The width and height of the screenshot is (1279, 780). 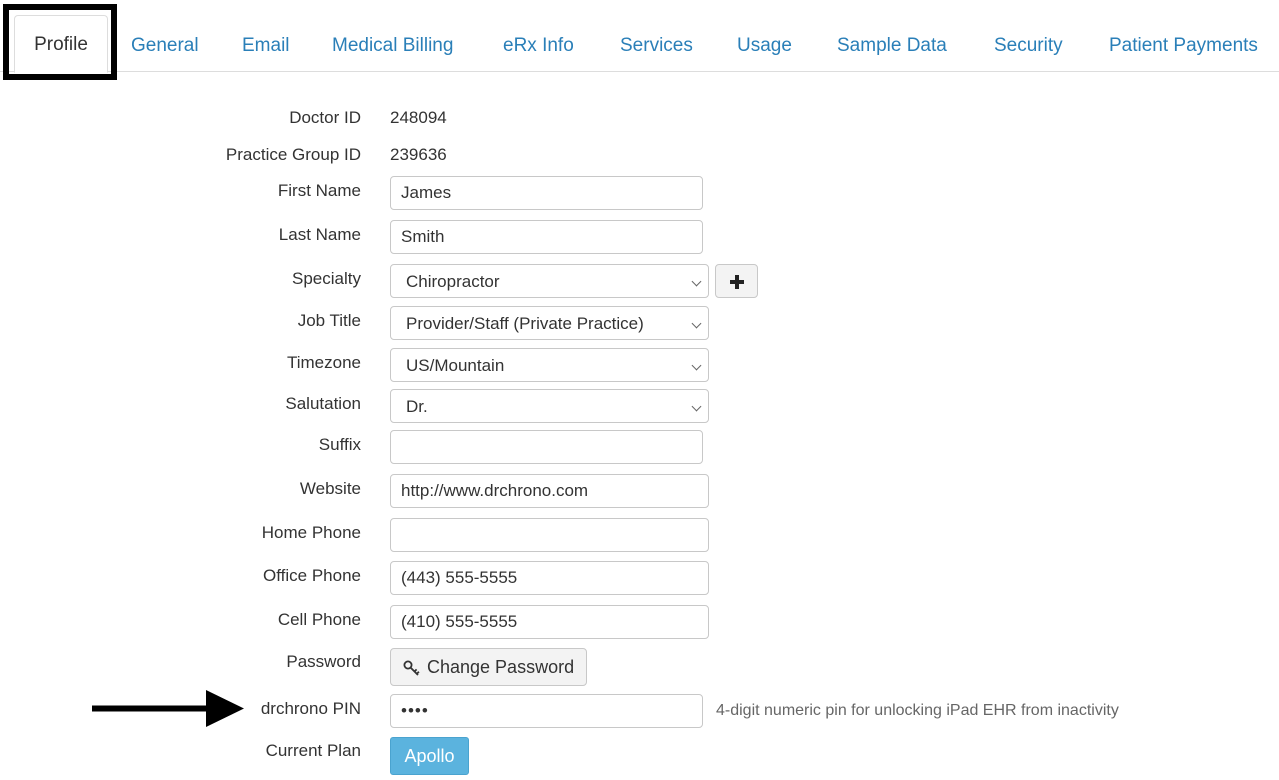 I want to click on job-title-select: Provider/Staff (Private Practice), so click(x=549, y=323).